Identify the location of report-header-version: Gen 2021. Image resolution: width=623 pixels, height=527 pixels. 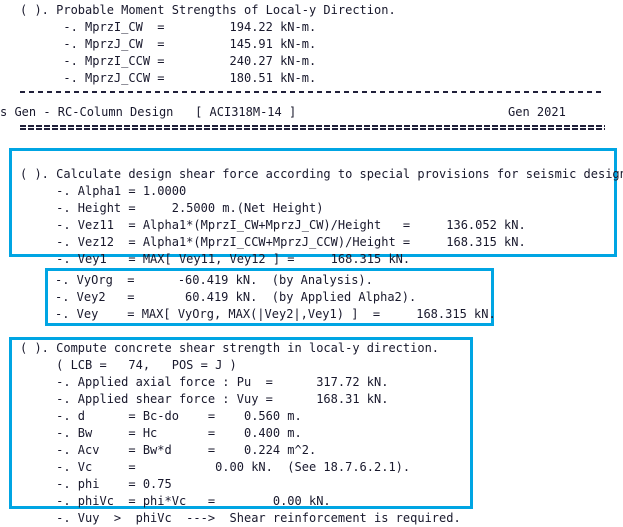
(537, 112).